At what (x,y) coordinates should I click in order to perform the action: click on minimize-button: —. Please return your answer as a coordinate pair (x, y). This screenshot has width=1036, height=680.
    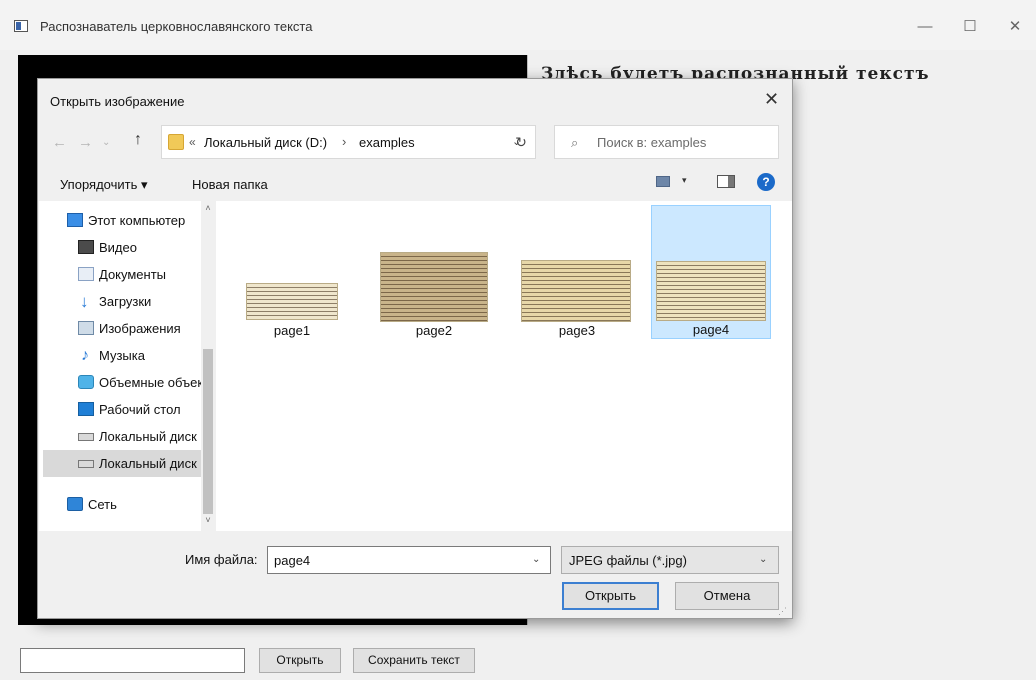
    Looking at the image, I should click on (925, 27).